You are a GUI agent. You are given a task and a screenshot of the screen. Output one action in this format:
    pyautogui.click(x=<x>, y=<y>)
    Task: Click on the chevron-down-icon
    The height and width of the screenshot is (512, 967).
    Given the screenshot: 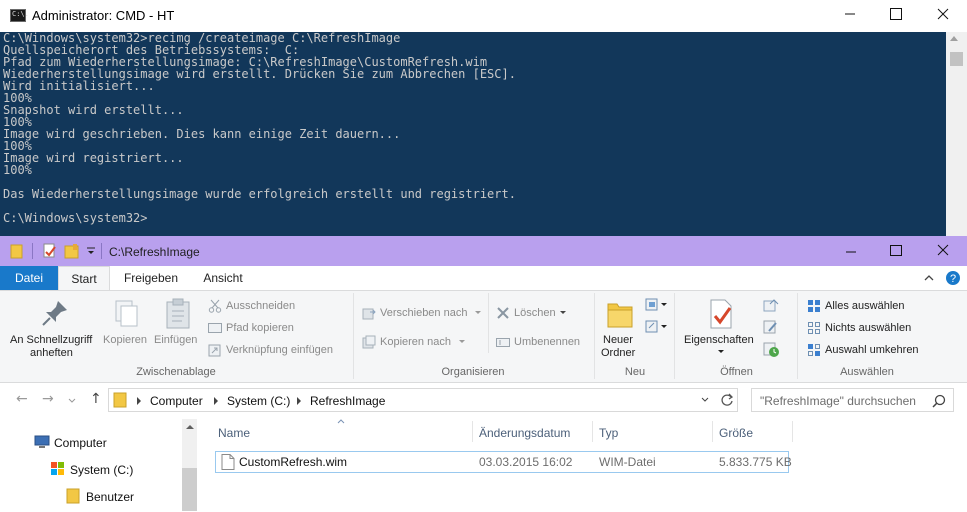 What is the action you would take?
    pyautogui.click(x=563, y=312)
    